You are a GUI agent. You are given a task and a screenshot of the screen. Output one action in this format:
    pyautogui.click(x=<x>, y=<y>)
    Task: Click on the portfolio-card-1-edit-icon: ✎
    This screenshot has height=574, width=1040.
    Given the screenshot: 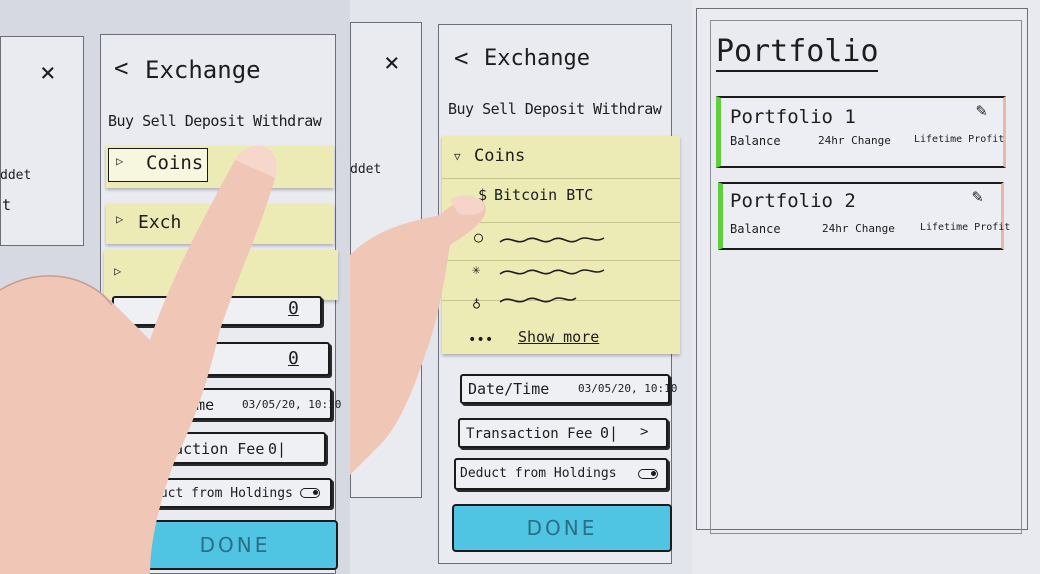 What is the action you would take?
    pyautogui.click(x=981, y=110)
    